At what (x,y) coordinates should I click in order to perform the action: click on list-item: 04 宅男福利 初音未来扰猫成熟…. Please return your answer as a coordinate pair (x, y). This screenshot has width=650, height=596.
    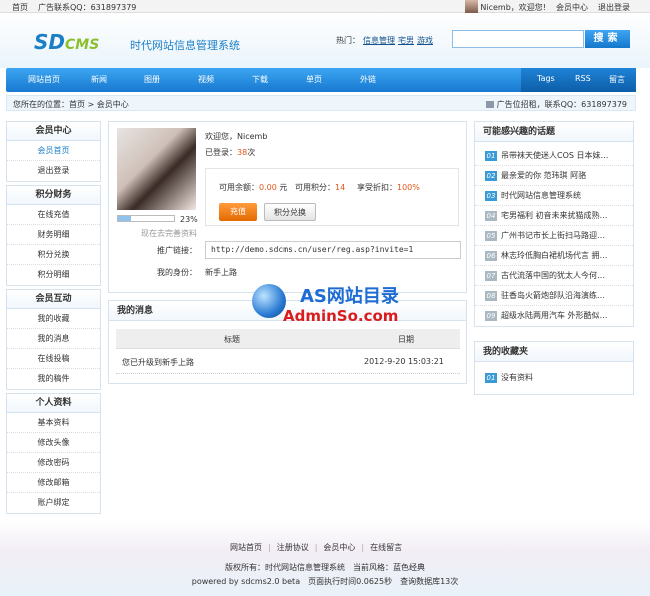
    Looking at the image, I should click on (554, 216).